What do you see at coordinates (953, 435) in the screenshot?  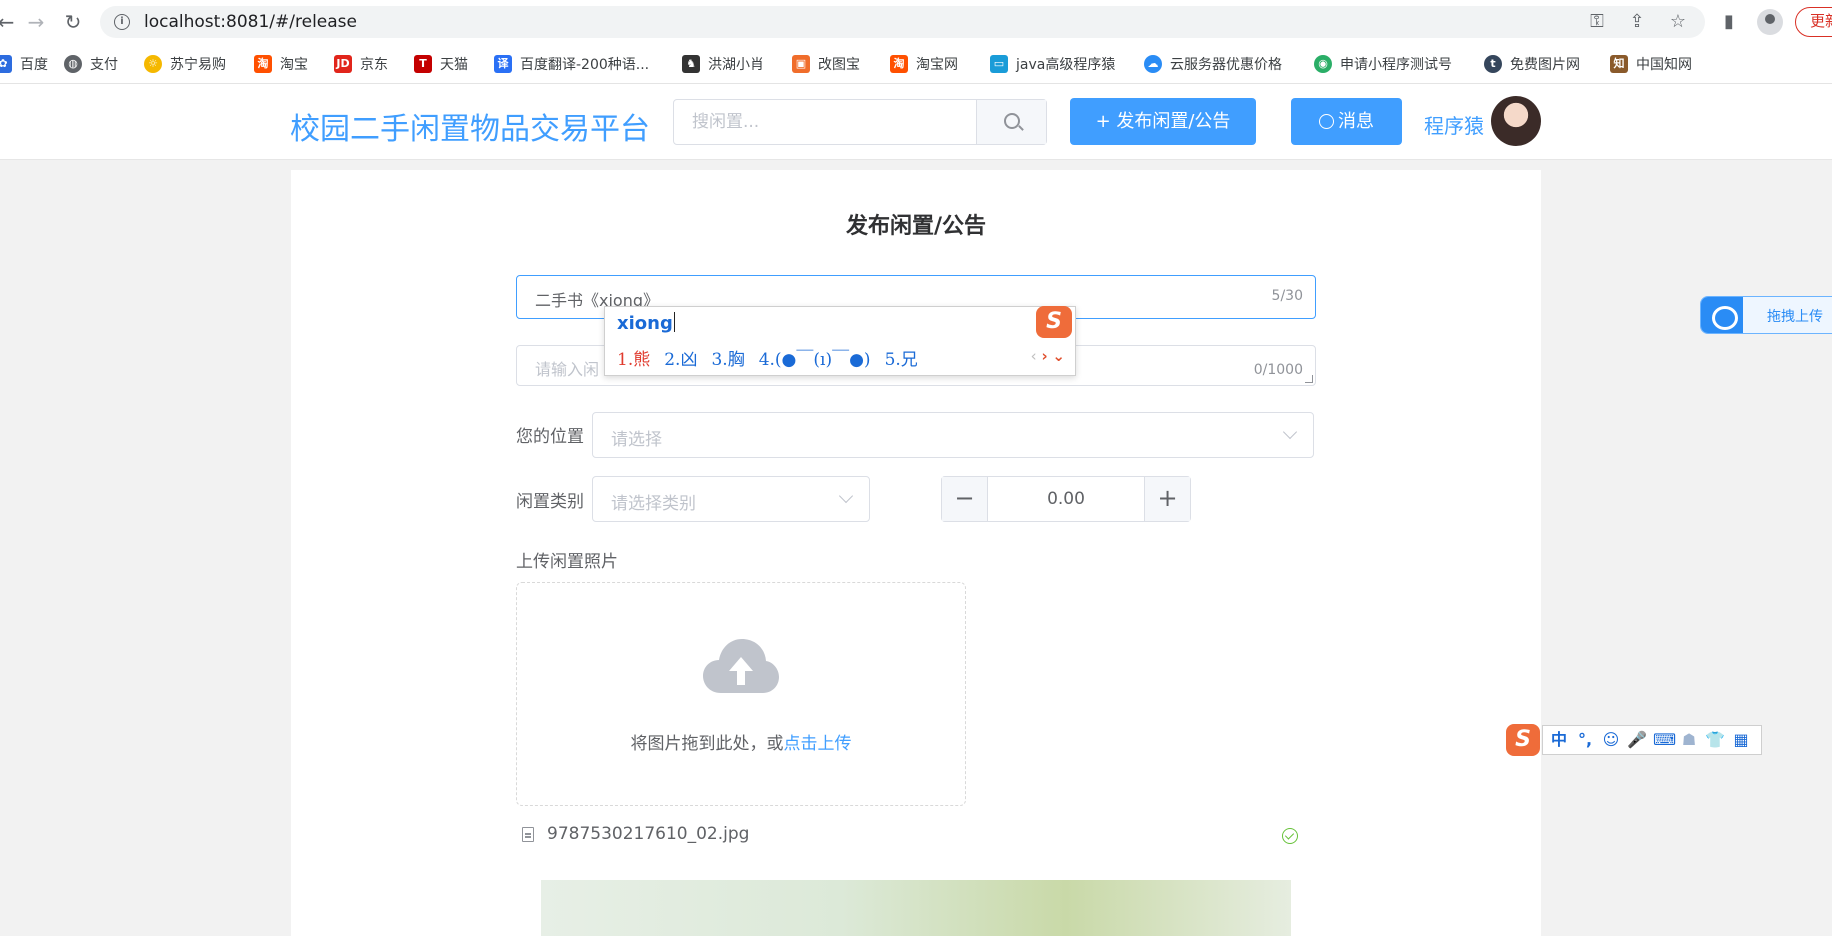 I see `location-select: 请选择` at bounding box center [953, 435].